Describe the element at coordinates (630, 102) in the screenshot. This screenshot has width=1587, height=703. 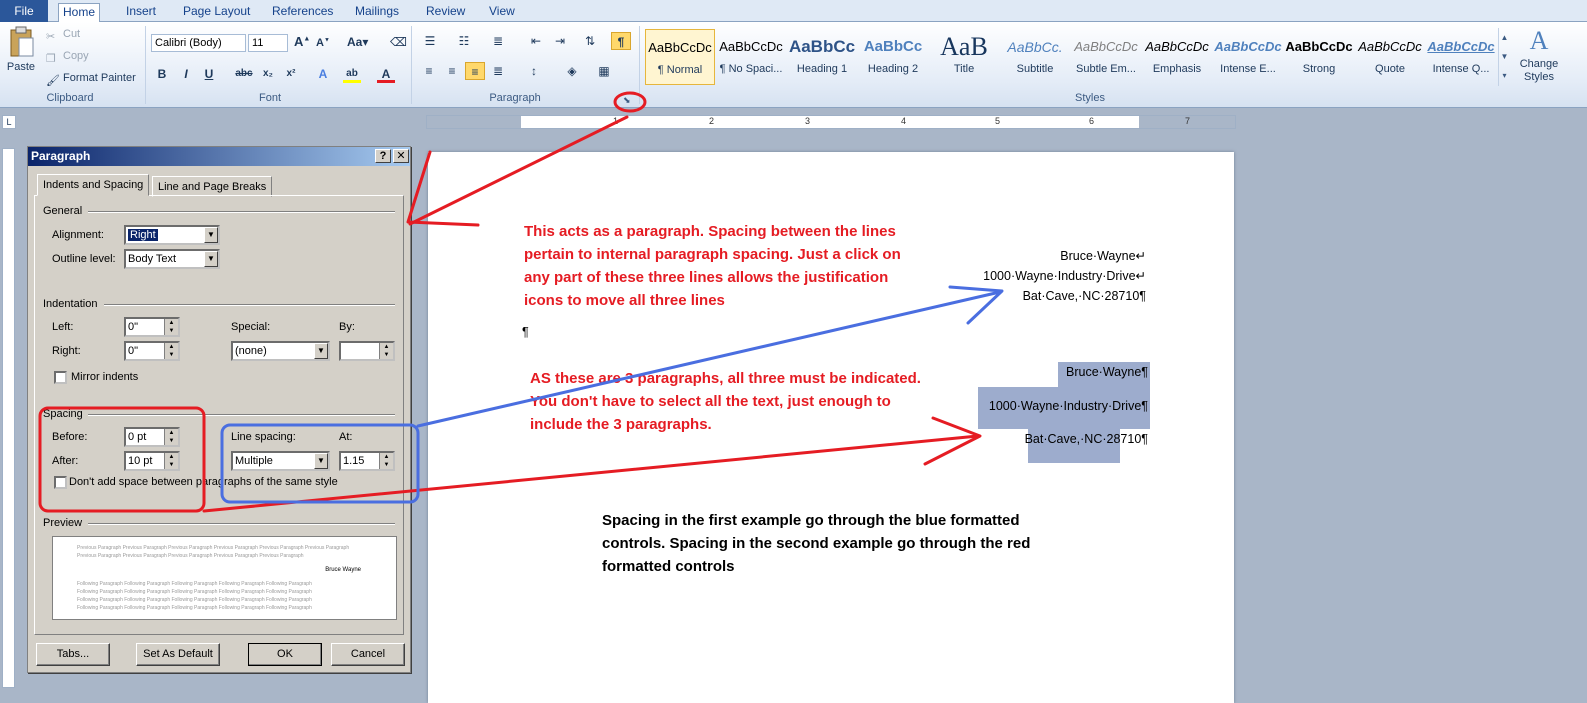
I see `launcher-circle` at that location.